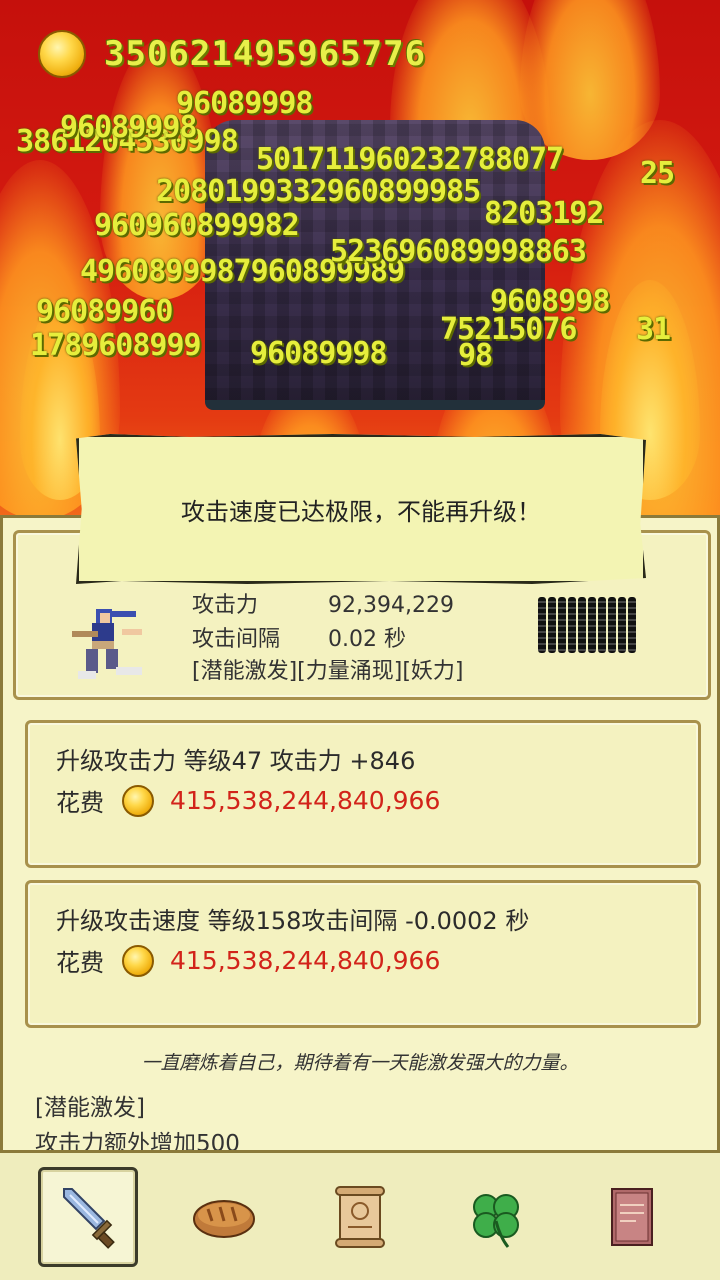 The image size is (720, 1280). I want to click on damage-number: 8203192, so click(544, 213).